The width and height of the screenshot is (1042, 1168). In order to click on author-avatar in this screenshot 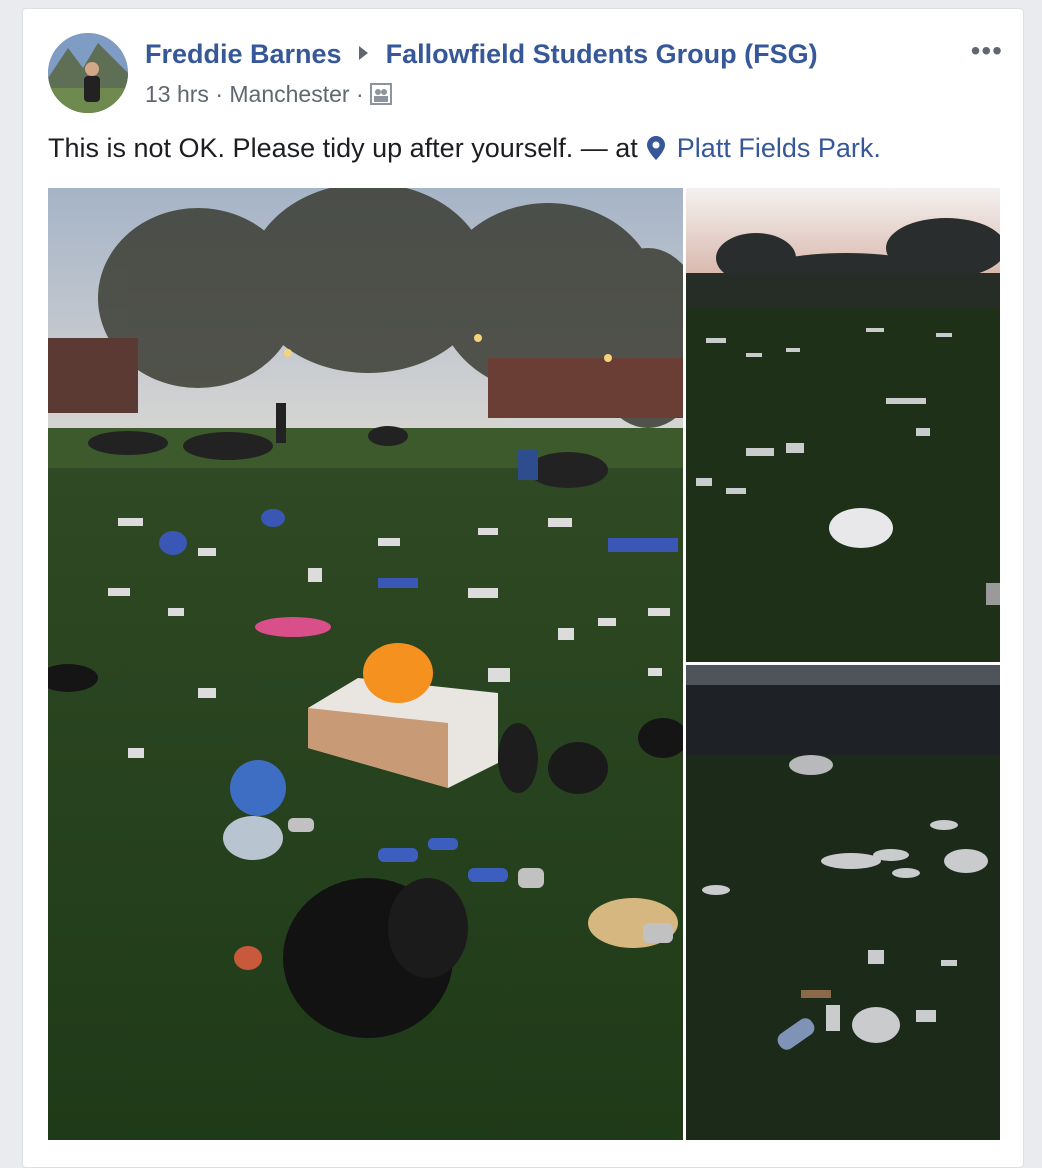, I will do `click(88, 73)`.